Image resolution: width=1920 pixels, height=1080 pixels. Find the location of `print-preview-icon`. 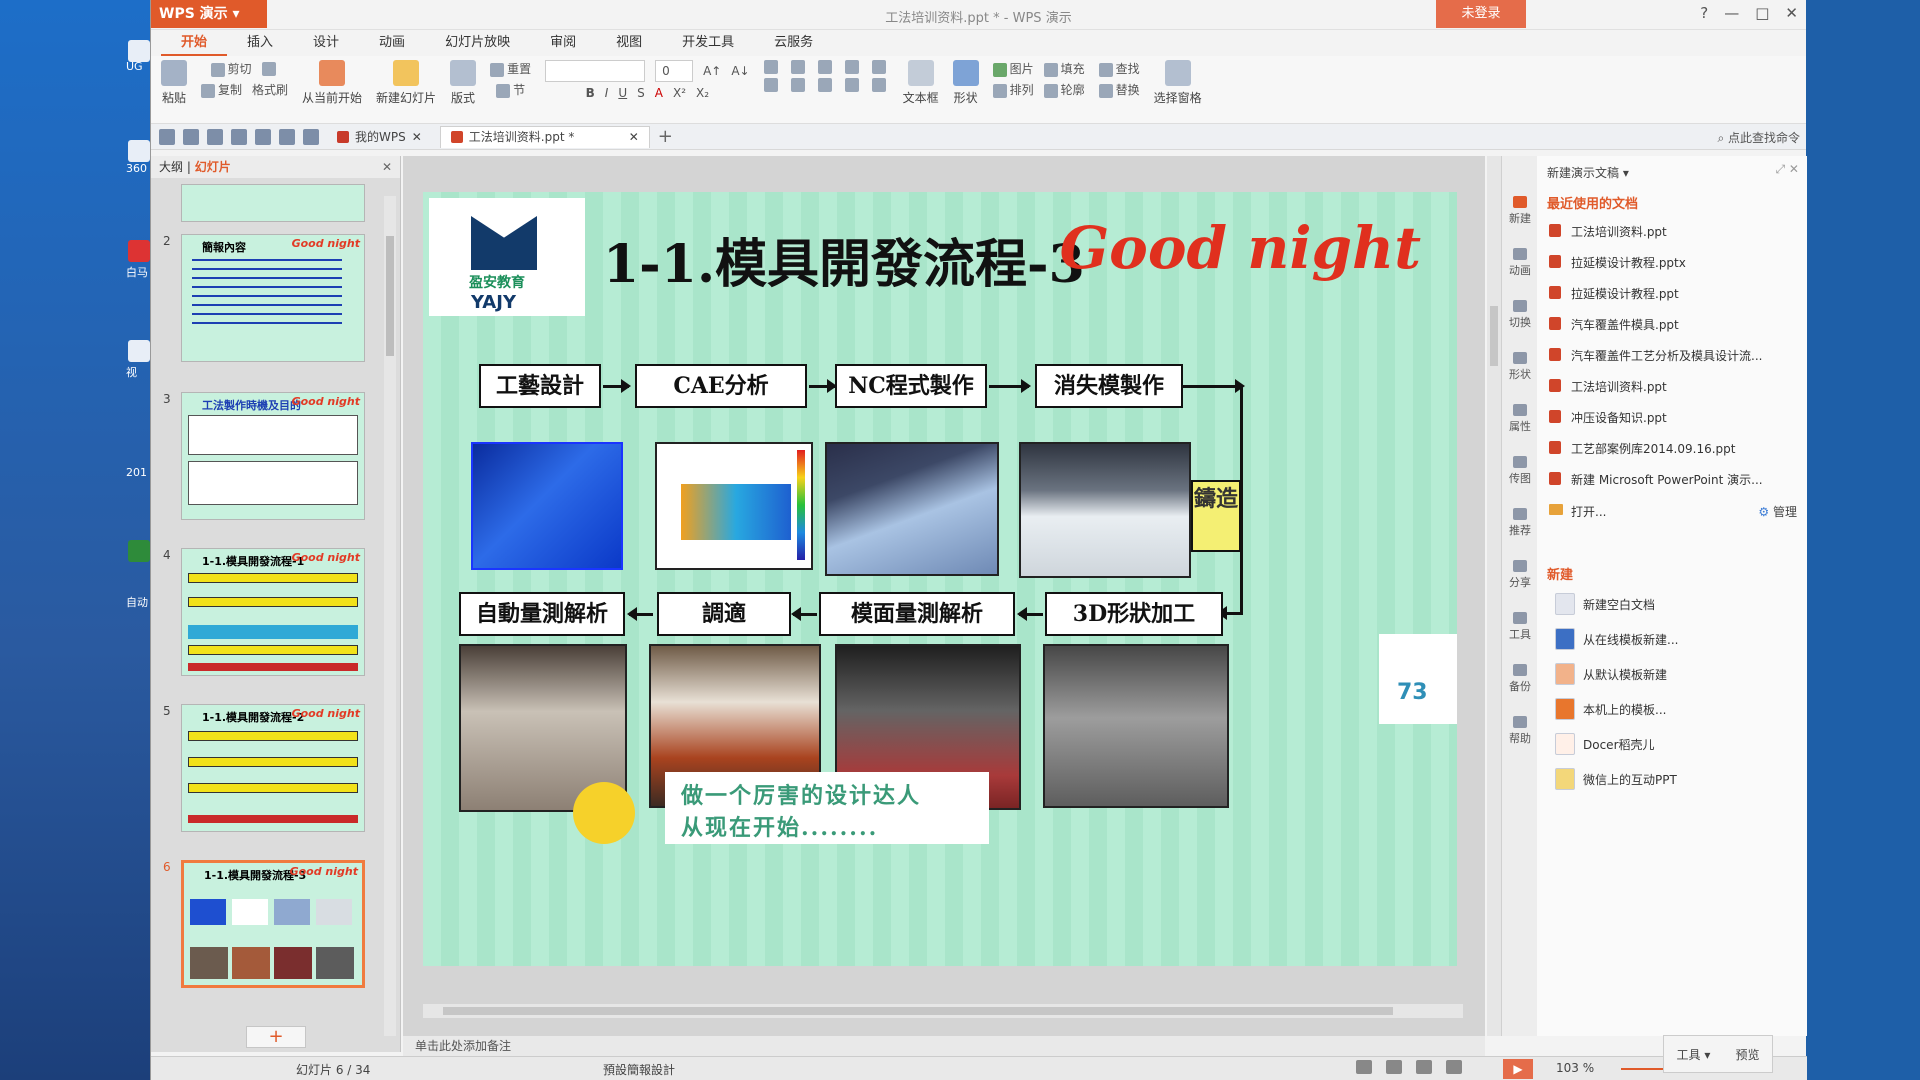

print-preview-icon is located at coordinates (263, 136).